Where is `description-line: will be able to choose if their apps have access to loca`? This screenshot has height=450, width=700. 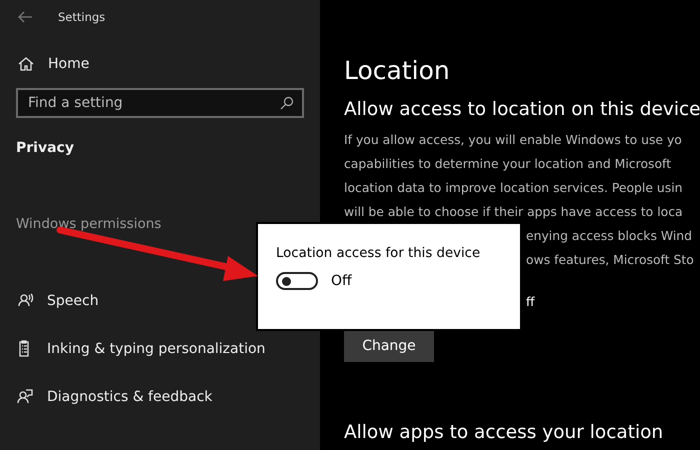 description-line: will be able to choose if their apps have access to loca is located at coordinates (513, 211).